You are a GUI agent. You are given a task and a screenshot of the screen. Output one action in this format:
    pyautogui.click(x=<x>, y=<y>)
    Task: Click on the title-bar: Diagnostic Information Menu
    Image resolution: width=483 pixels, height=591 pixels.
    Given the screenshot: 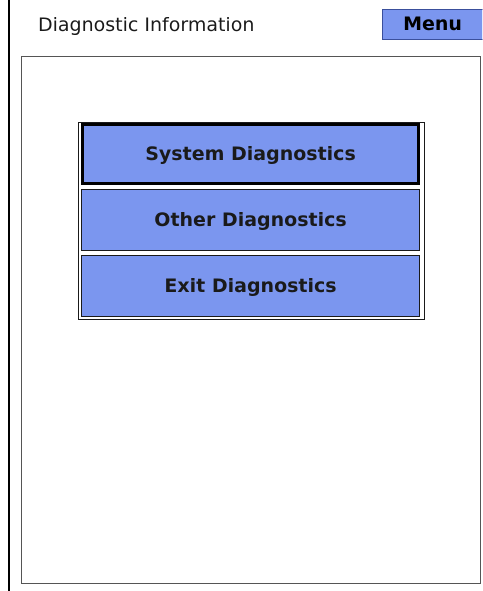 What is the action you would take?
    pyautogui.click(x=246, y=22)
    